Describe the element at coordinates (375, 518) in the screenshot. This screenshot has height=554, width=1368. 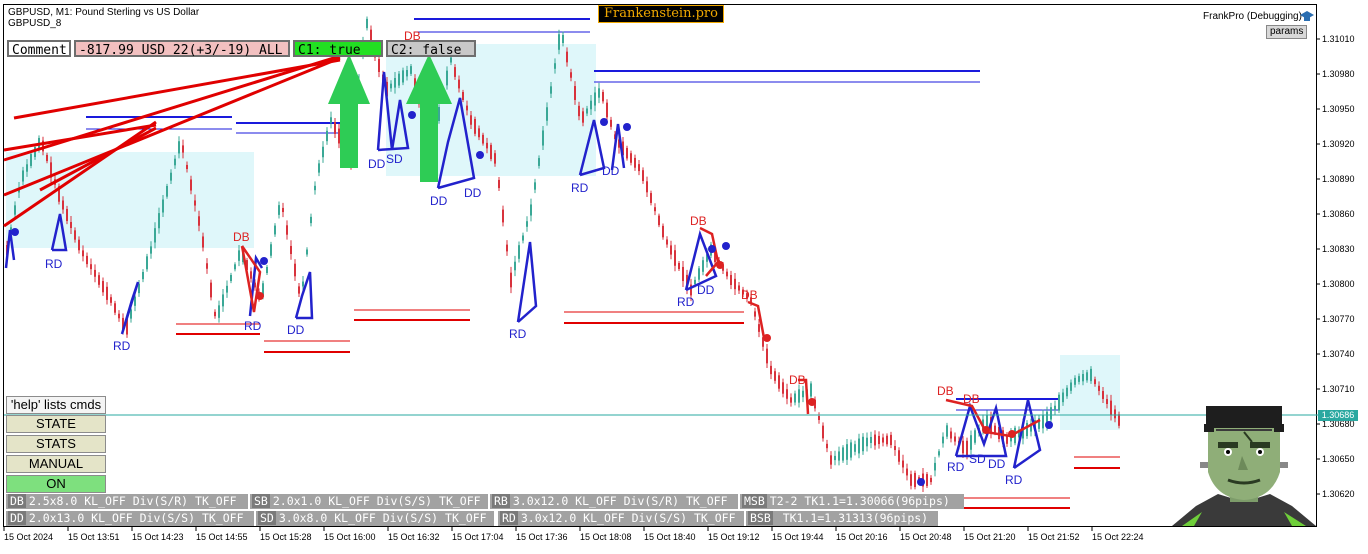
I see `status-sd: SD 3.0x8.0 KL_OFF Div(S/S) TK_OFF` at that location.